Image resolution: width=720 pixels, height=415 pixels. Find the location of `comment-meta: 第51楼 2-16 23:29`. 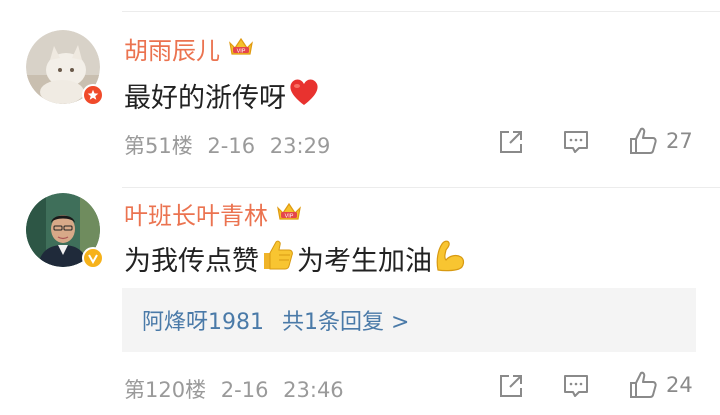

comment-meta: 第51楼 2-16 23:29 is located at coordinates (227, 145).